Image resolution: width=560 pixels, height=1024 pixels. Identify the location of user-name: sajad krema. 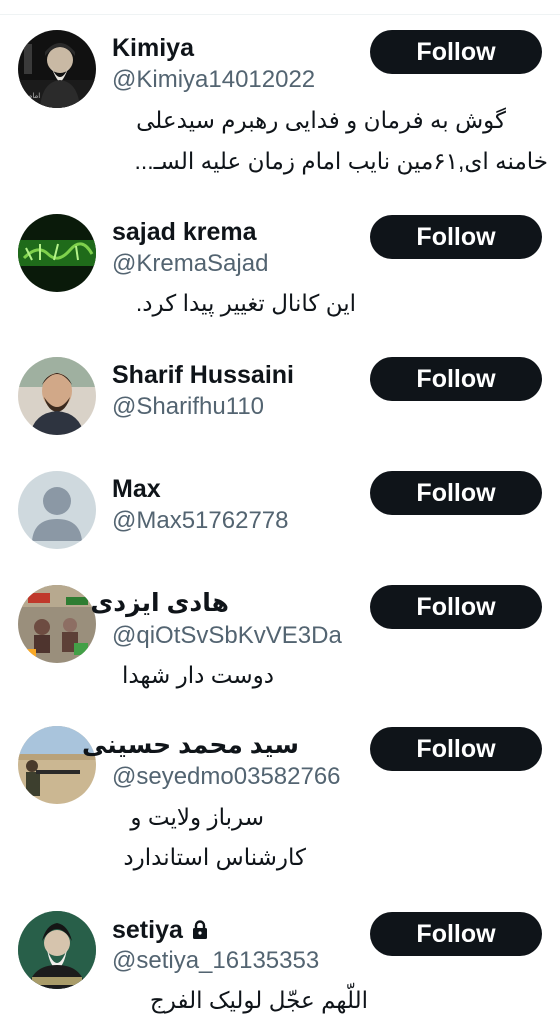
(184, 232).